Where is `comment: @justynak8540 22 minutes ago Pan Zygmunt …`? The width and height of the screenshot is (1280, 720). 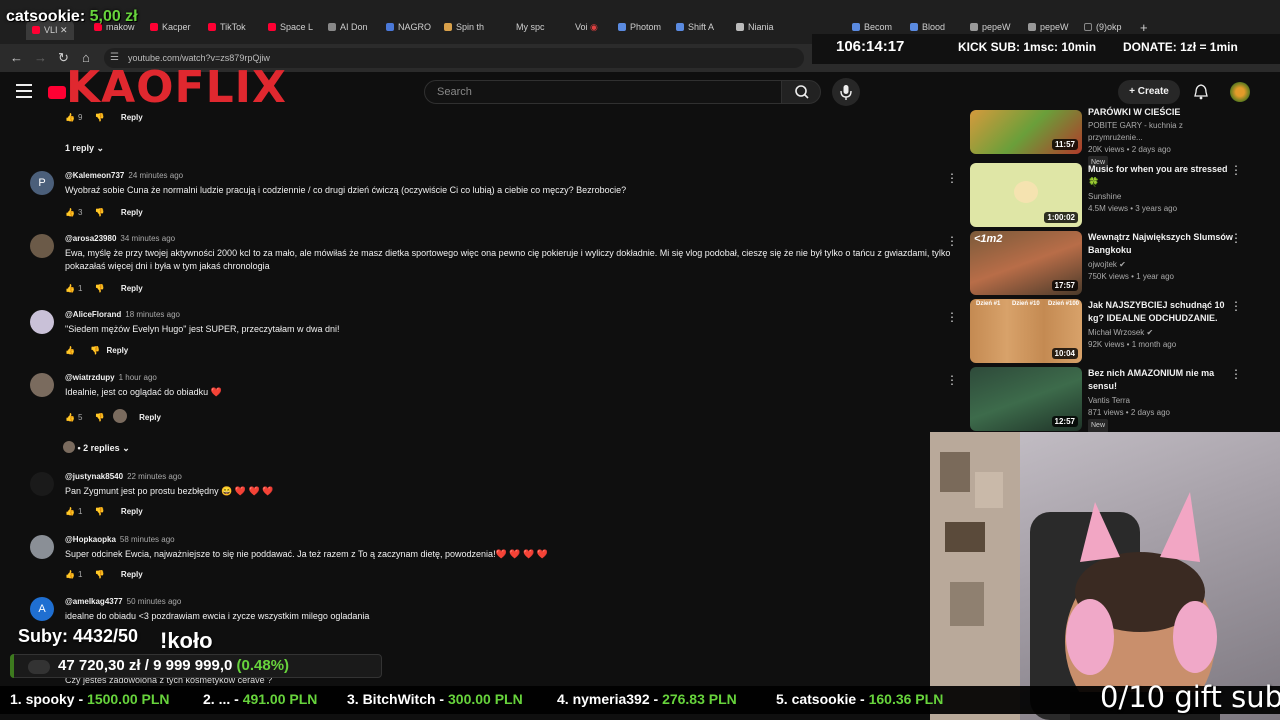
comment: @justynak8540 22 minutes ago Pan Zygmunt … is located at coordinates (495, 496).